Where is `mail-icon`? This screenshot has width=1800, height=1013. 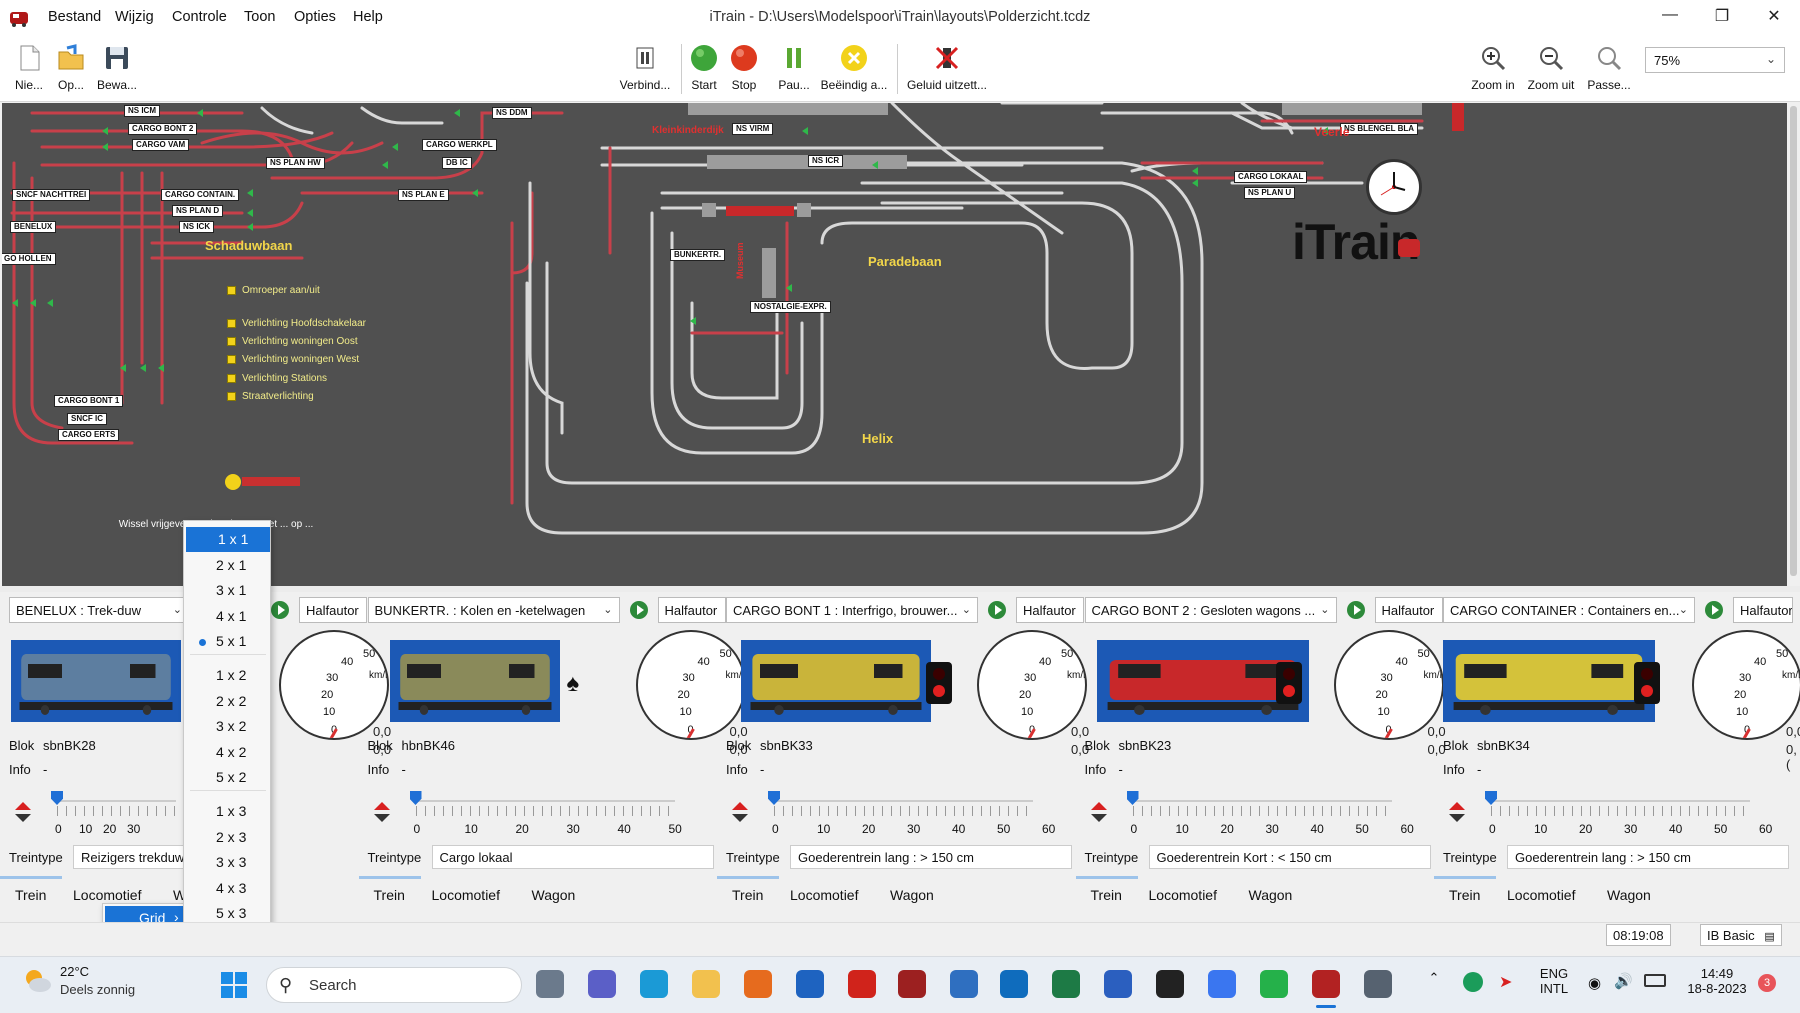
mail-icon is located at coordinates (964, 984).